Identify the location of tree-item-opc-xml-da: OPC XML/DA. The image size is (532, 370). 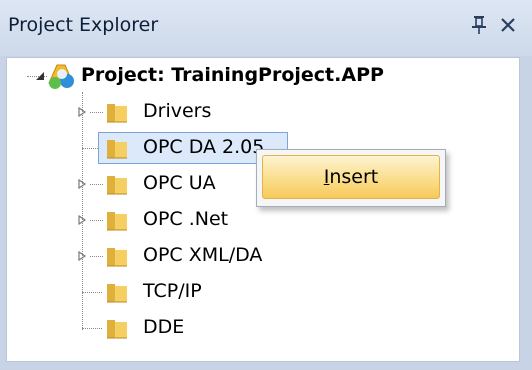
(257, 256).